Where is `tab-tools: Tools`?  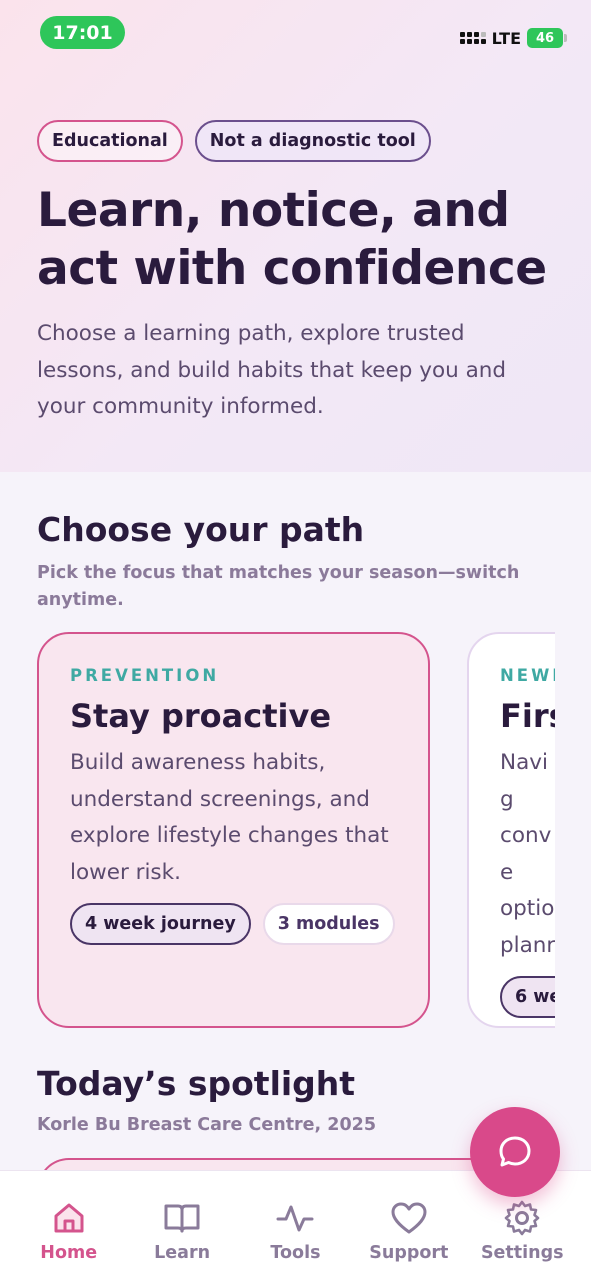 tab-tools: Tools is located at coordinates (295, 1225).